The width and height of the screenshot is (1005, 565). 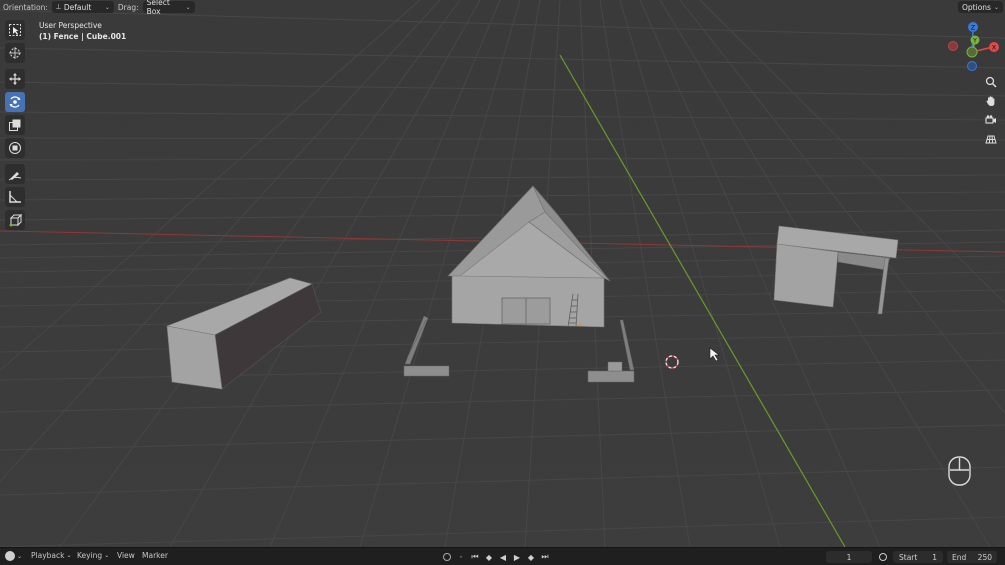 I want to click on prev-keyframe-icon: ◆, so click(x=489, y=557).